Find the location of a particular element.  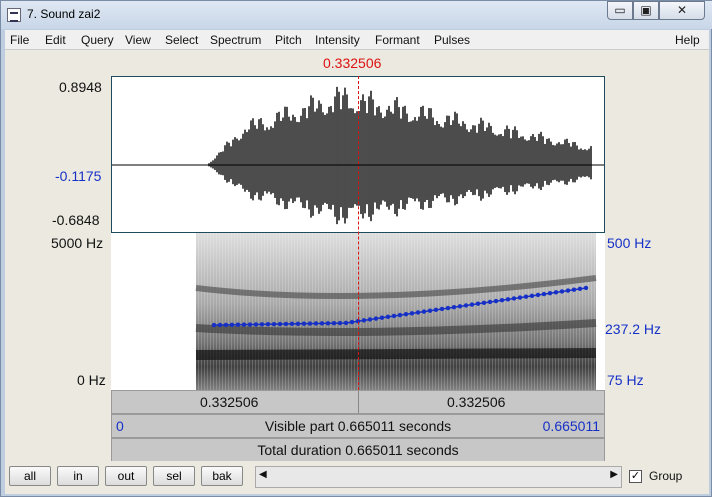

menu-formant: Formant is located at coordinates (397, 40).